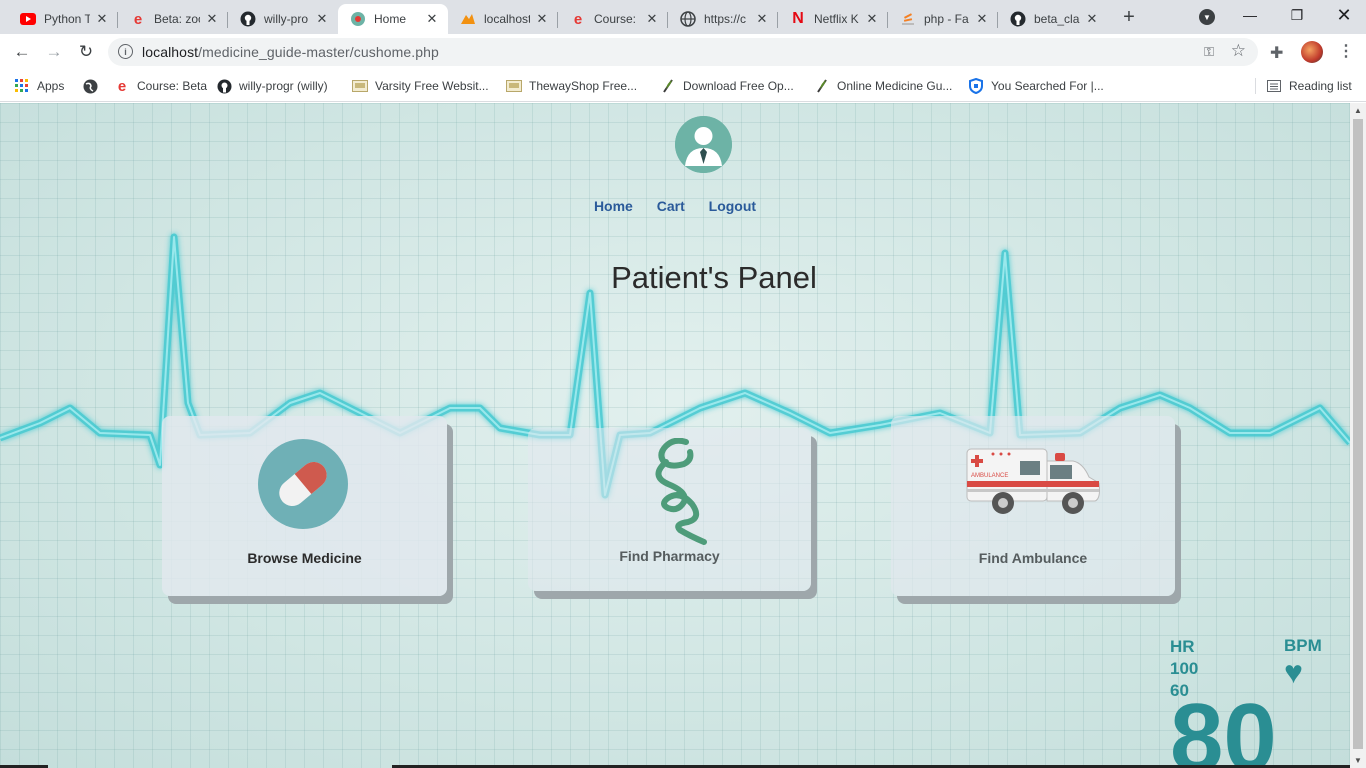 The height and width of the screenshot is (768, 1366). I want to click on nav-cart-link: Cart, so click(671, 206).